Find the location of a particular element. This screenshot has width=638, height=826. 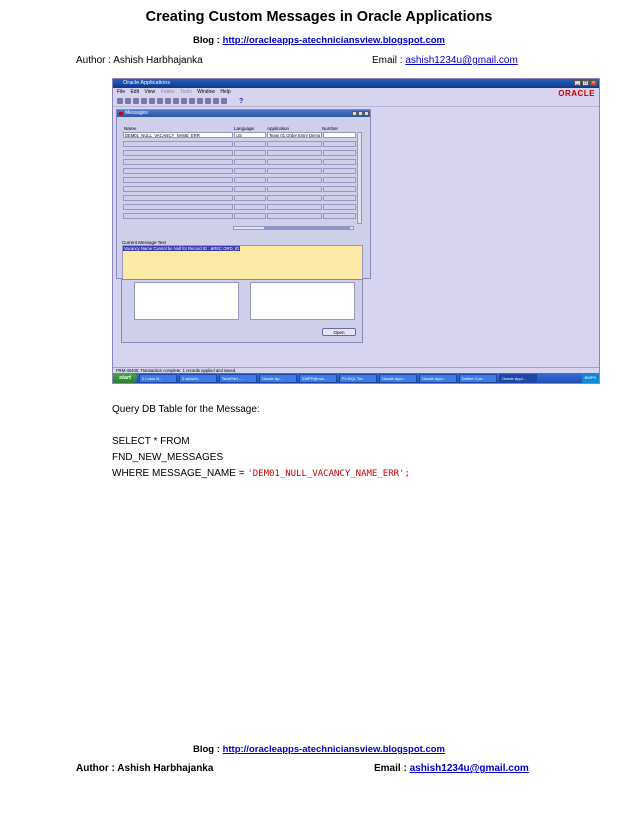

menu-folder: Folder is located at coordinates (168, 92).